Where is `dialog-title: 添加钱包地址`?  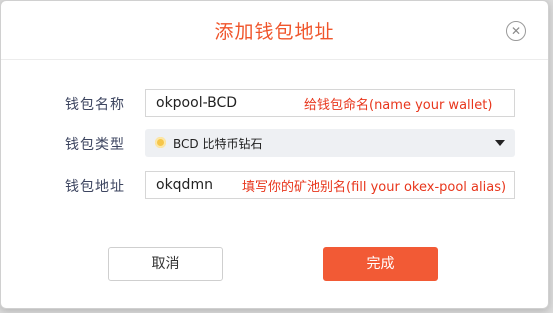 dialog-title: 添加钱包地址 is located at coordinates (274, 32).